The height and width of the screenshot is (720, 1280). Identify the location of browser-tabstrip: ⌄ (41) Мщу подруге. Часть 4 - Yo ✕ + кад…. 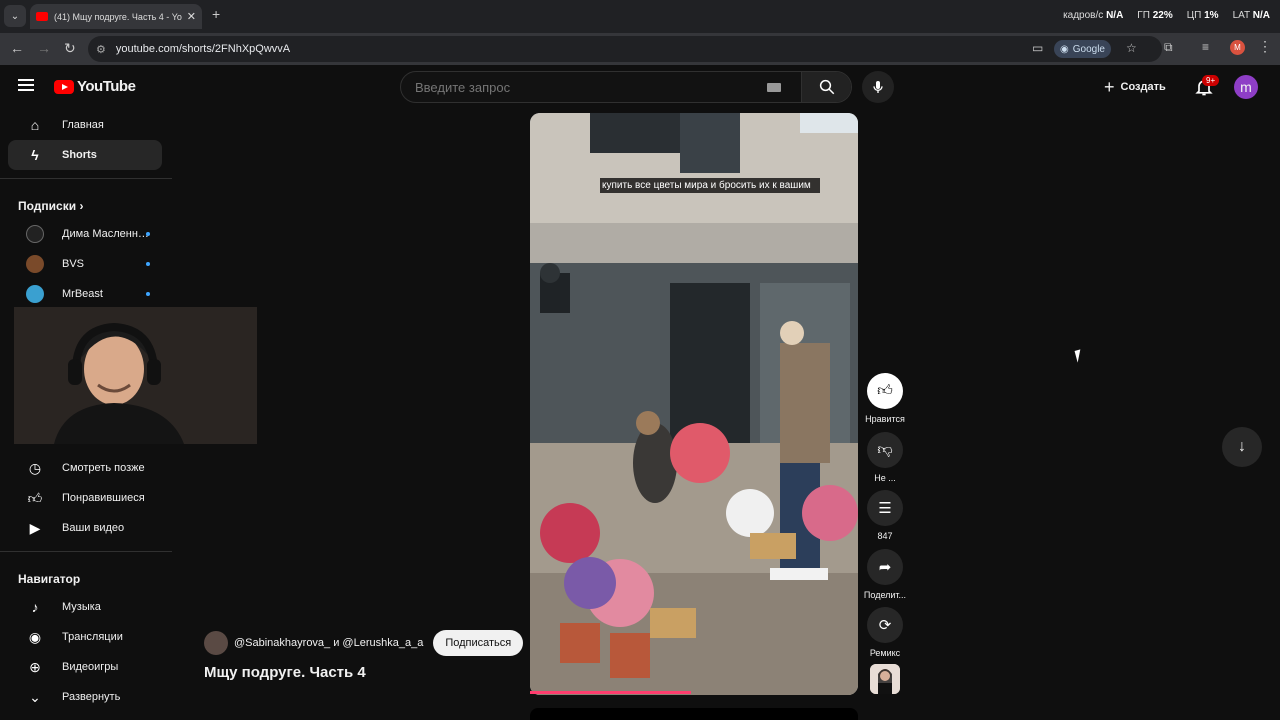
(640, 16).